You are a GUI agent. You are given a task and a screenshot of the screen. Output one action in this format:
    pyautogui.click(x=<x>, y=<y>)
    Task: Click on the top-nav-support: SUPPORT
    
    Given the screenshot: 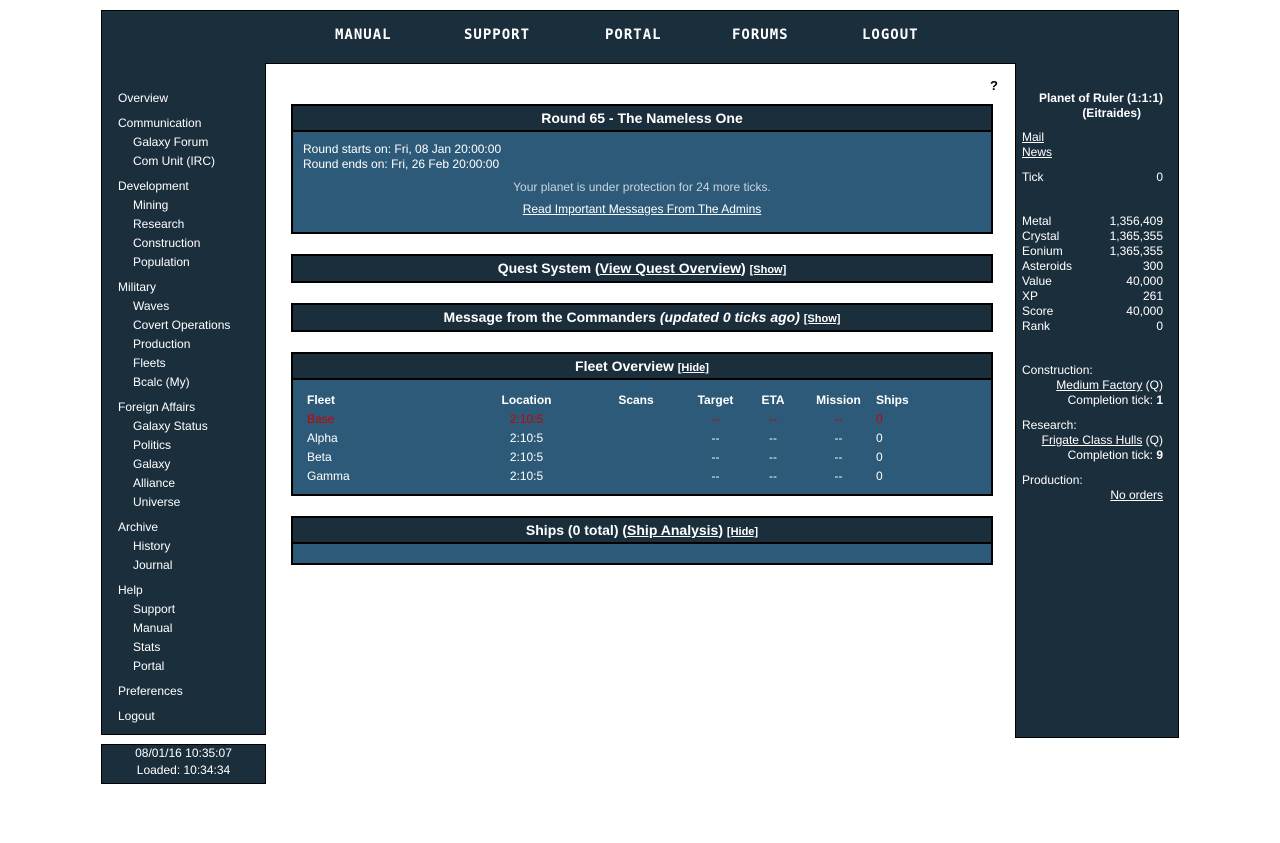 What is the action you would take?
    pyautogui.click(x=497, y=35)
    